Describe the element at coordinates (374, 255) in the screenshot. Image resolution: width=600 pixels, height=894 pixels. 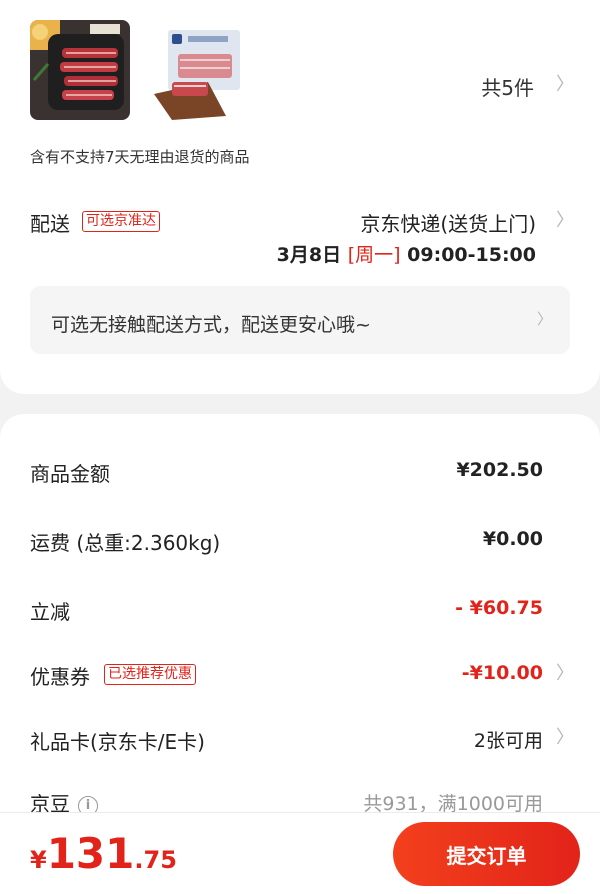
I see `delivery-weekday: [周一]` at that location.